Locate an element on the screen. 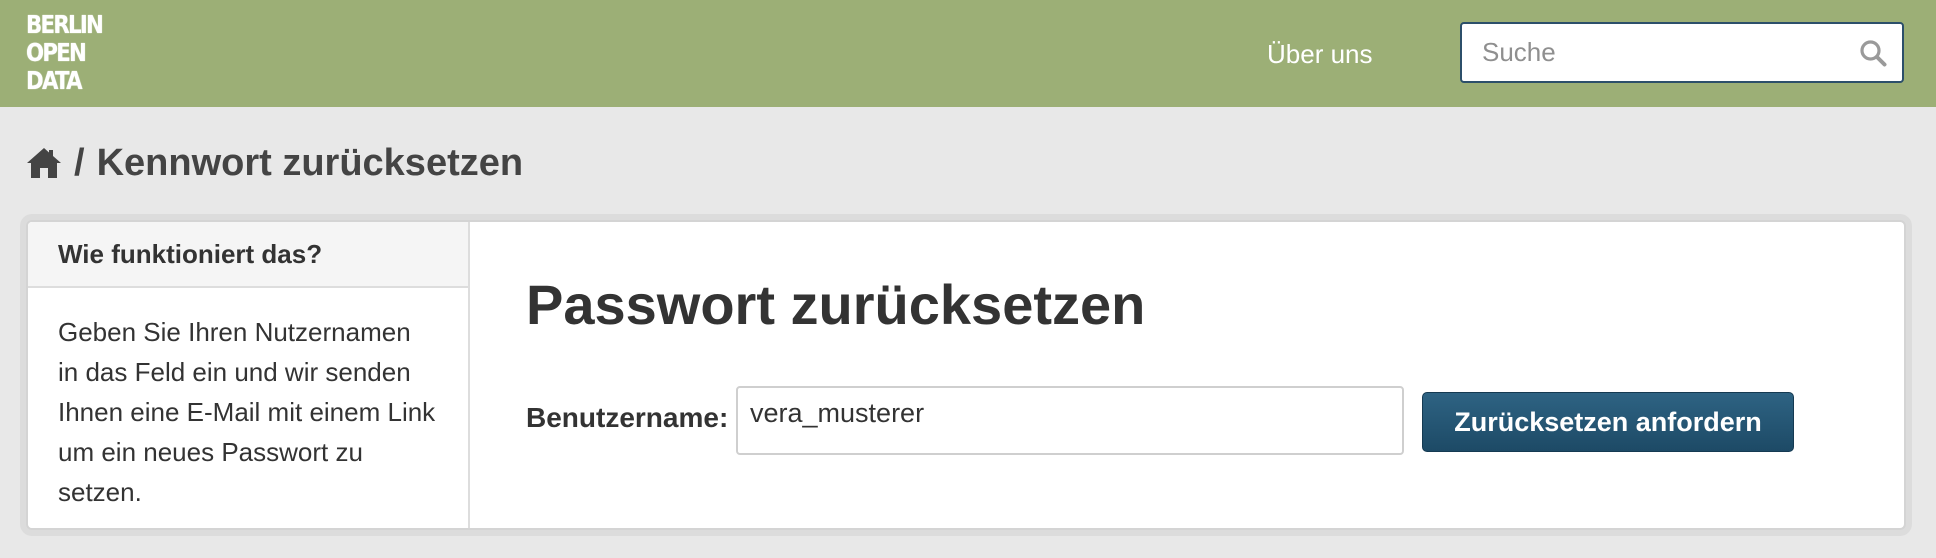 The image size is (1936, 558). username-input is located at coordinates (1070, 420).